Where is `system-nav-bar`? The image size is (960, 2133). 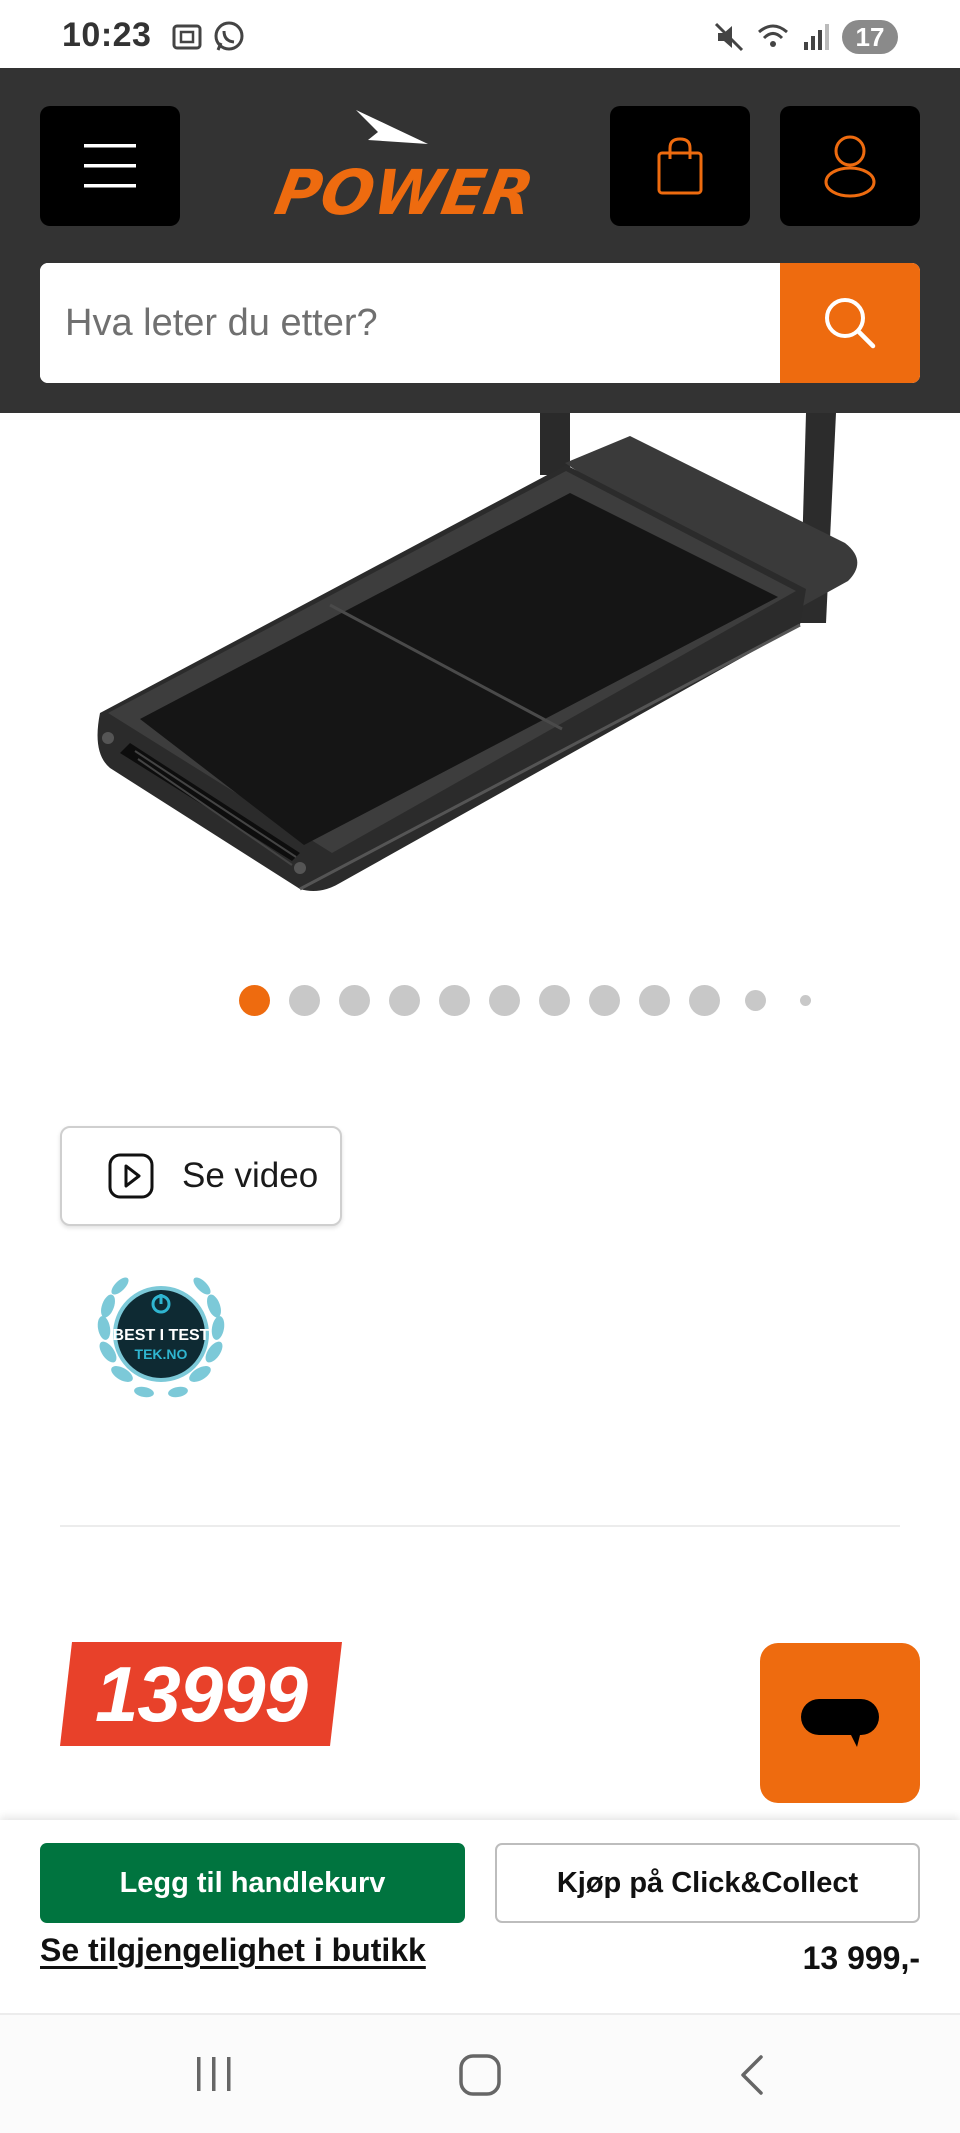
system-nav-bar is located at coordinates (480, 2073).